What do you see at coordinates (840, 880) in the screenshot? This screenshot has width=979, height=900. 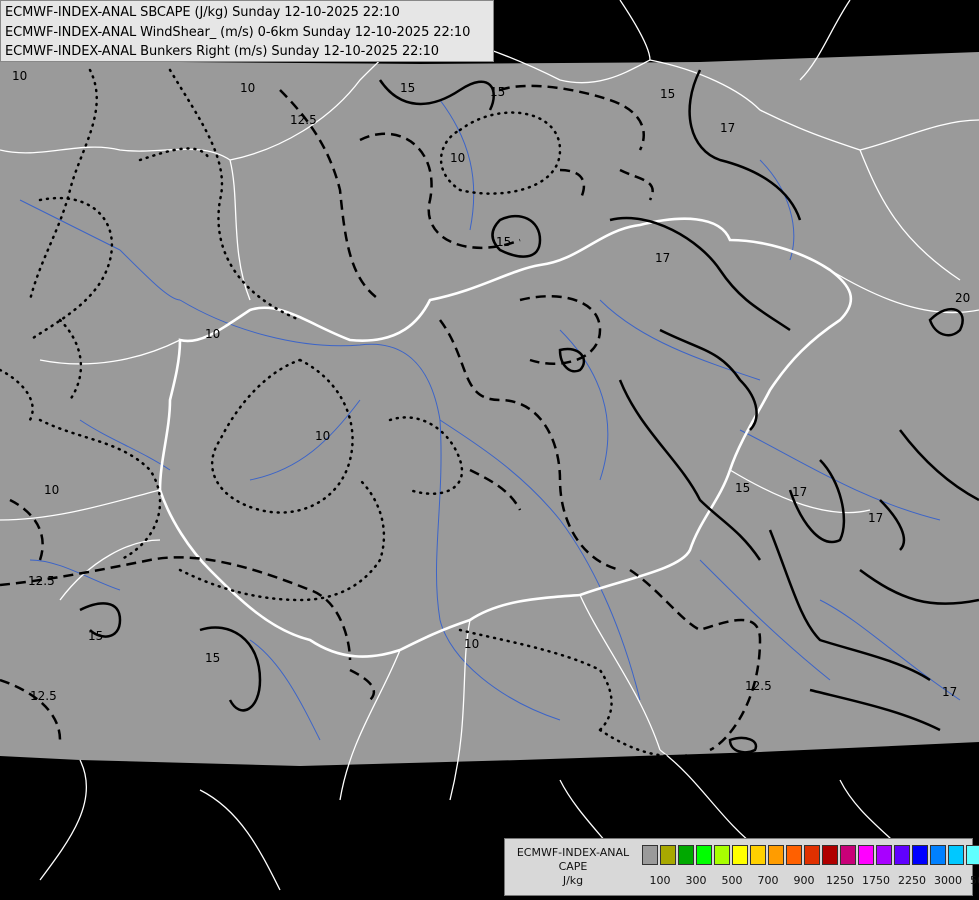 I see `legend-tick-label: 1250` at bounding box center [840, 880].